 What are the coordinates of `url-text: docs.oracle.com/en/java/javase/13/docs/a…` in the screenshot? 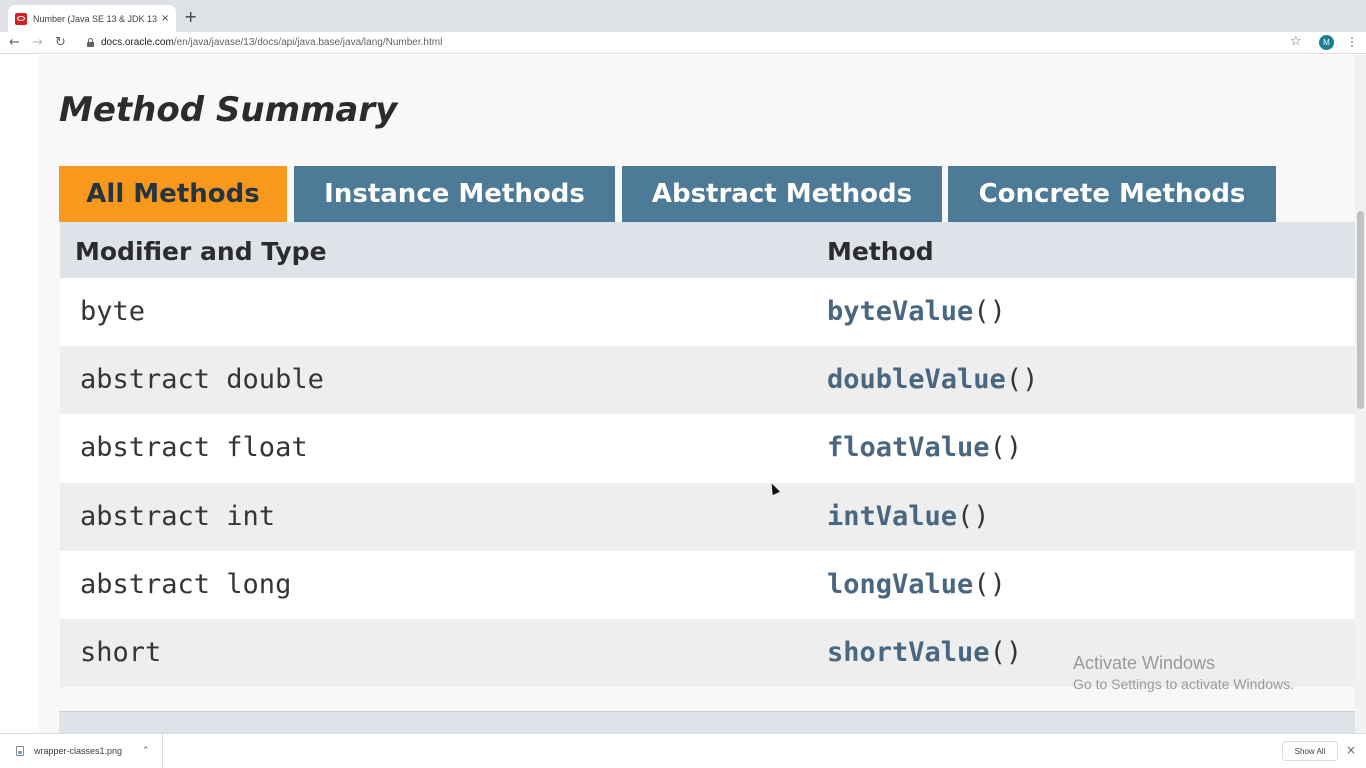 It's located at (271, 42).